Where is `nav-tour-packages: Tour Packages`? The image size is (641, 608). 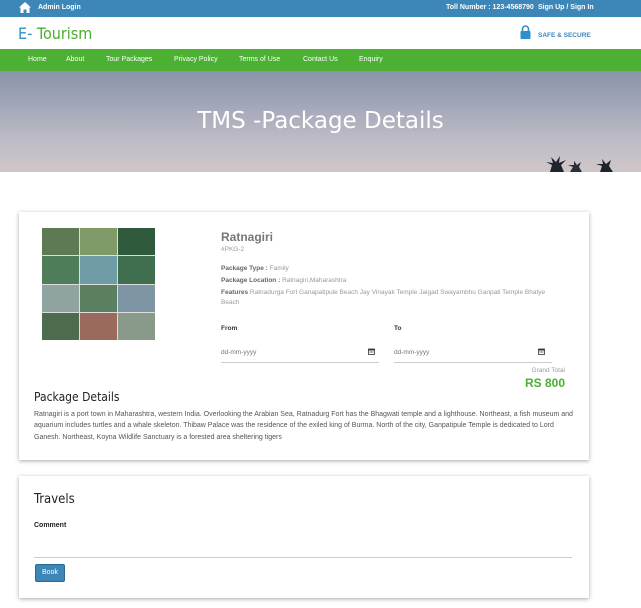 nav-tour-packages: Tour Packages is located at coordinates (129, 59).